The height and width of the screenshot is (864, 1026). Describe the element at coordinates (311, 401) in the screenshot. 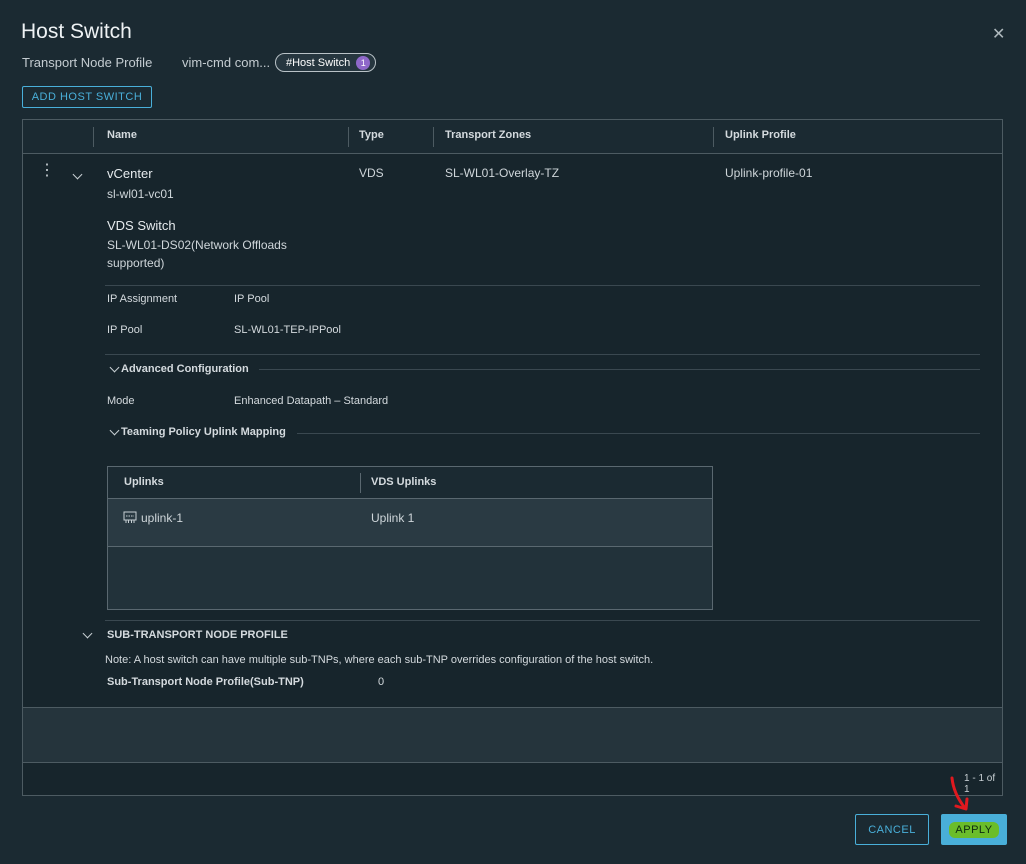

I see `mode-value: Enhanced Datapath – Standard` at that location.